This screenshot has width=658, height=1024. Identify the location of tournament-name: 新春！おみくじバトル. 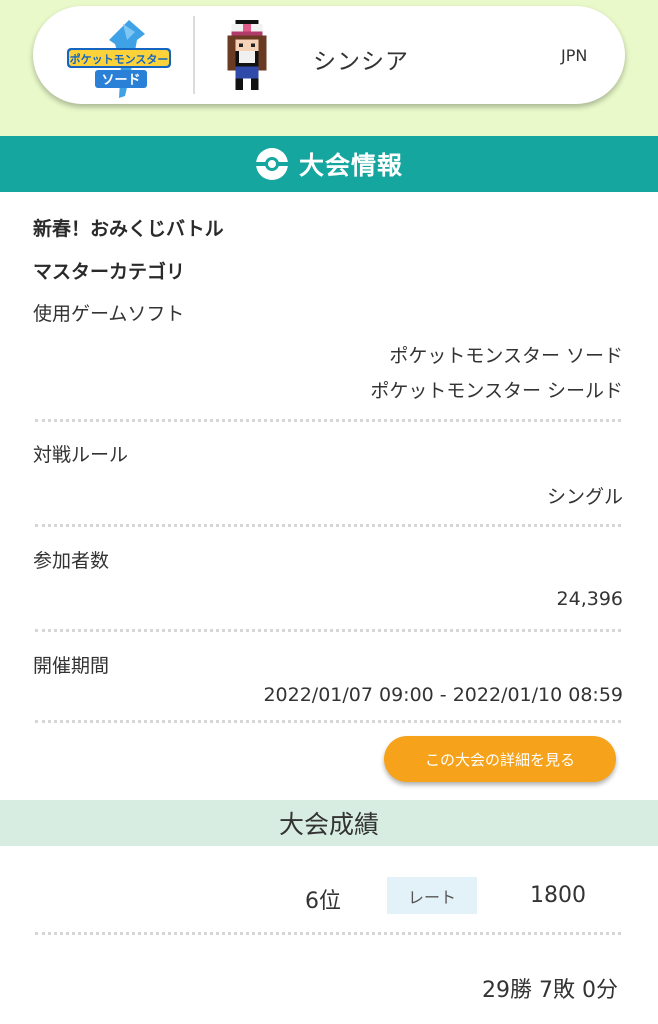
(128, 229).